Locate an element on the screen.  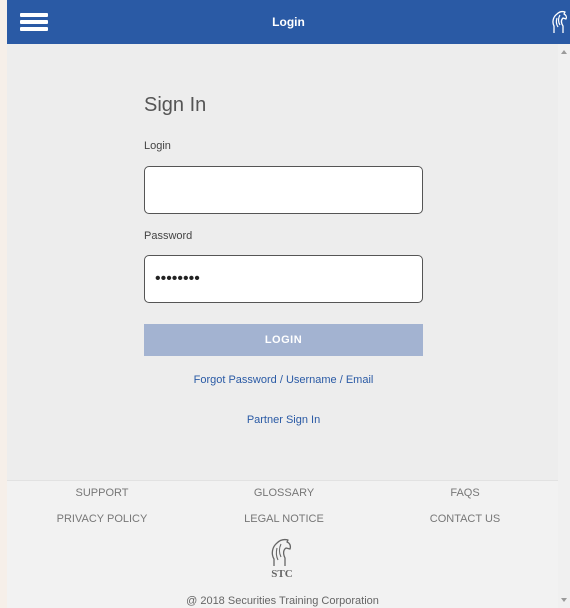
footer-link-faqs: FAQS is located at coordinates (465, 493).